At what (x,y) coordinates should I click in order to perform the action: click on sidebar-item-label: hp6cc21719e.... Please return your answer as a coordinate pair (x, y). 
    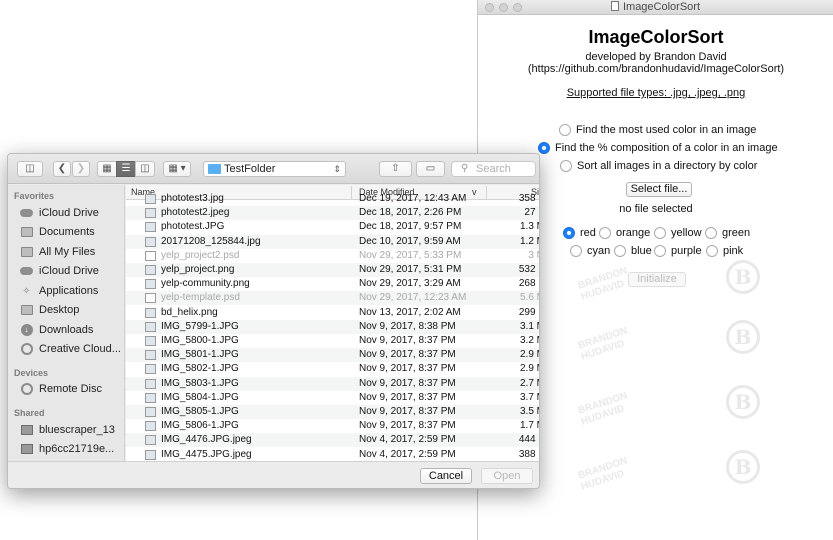
    Looking at the image, I should click on (77, 449).